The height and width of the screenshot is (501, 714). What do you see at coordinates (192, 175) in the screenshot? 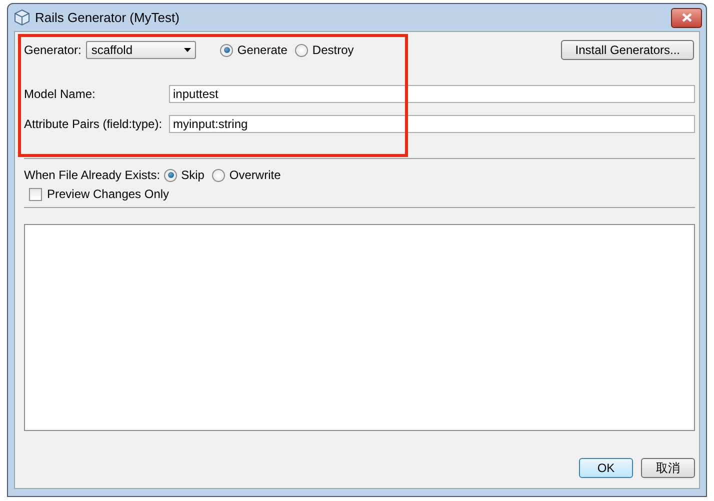
I see `radio-label: Skip` at bounding box center [192, 175].